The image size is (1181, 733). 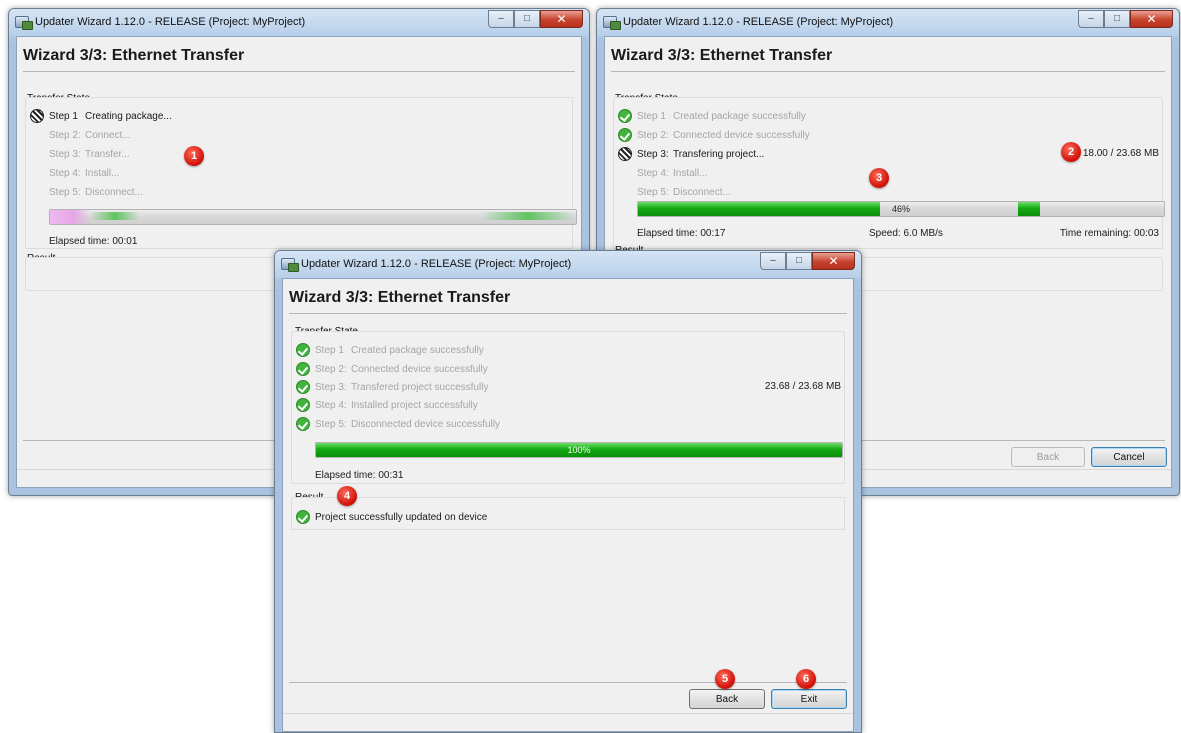 I want to click on step-row: Step 1 Created package successfully, so click(x=390, y=350).